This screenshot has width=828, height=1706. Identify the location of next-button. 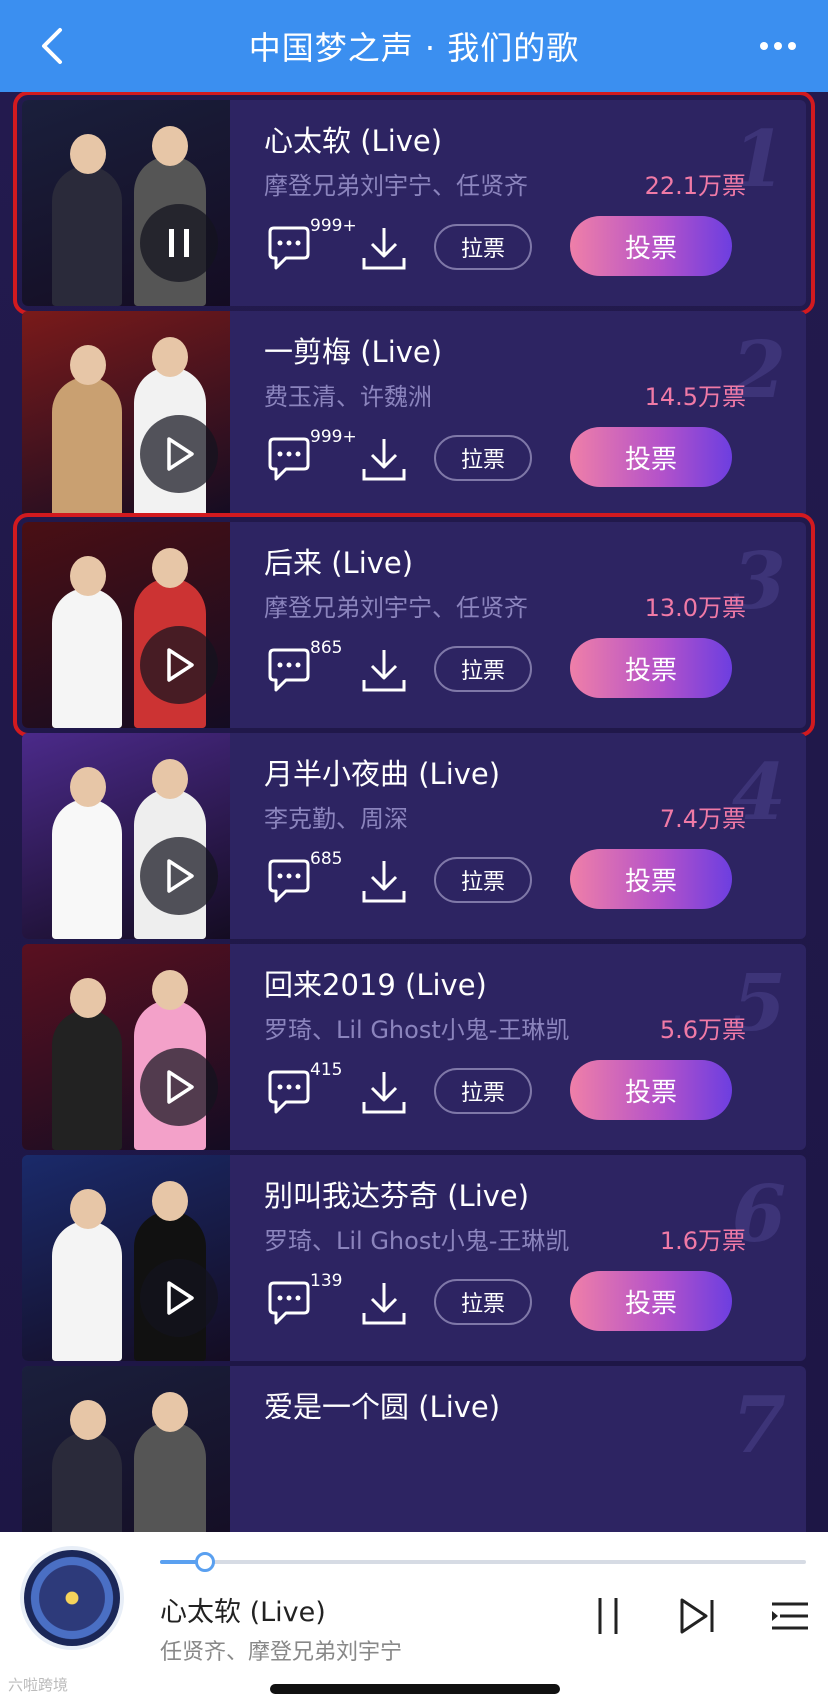
(698, 1616).